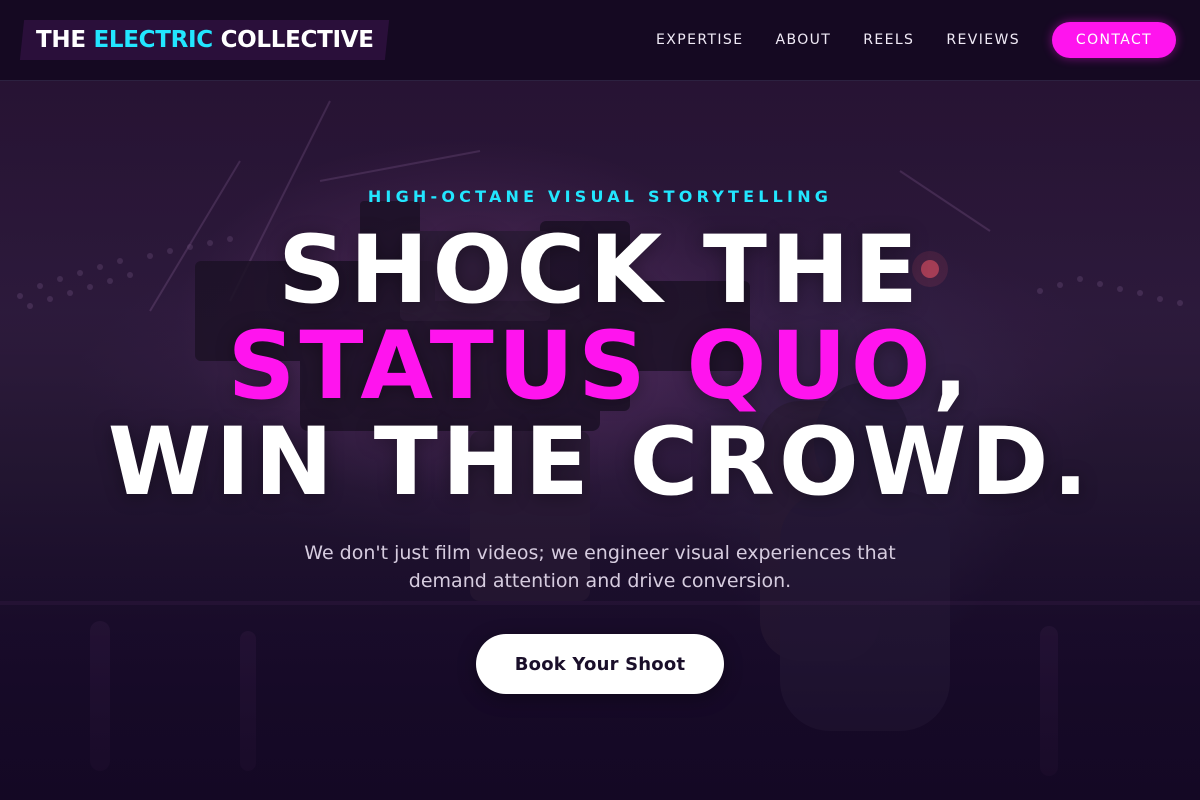 The height and width of the screenshot is (800, 1200). I want to click on contact-button: CONTACT, so click(1114, 40).